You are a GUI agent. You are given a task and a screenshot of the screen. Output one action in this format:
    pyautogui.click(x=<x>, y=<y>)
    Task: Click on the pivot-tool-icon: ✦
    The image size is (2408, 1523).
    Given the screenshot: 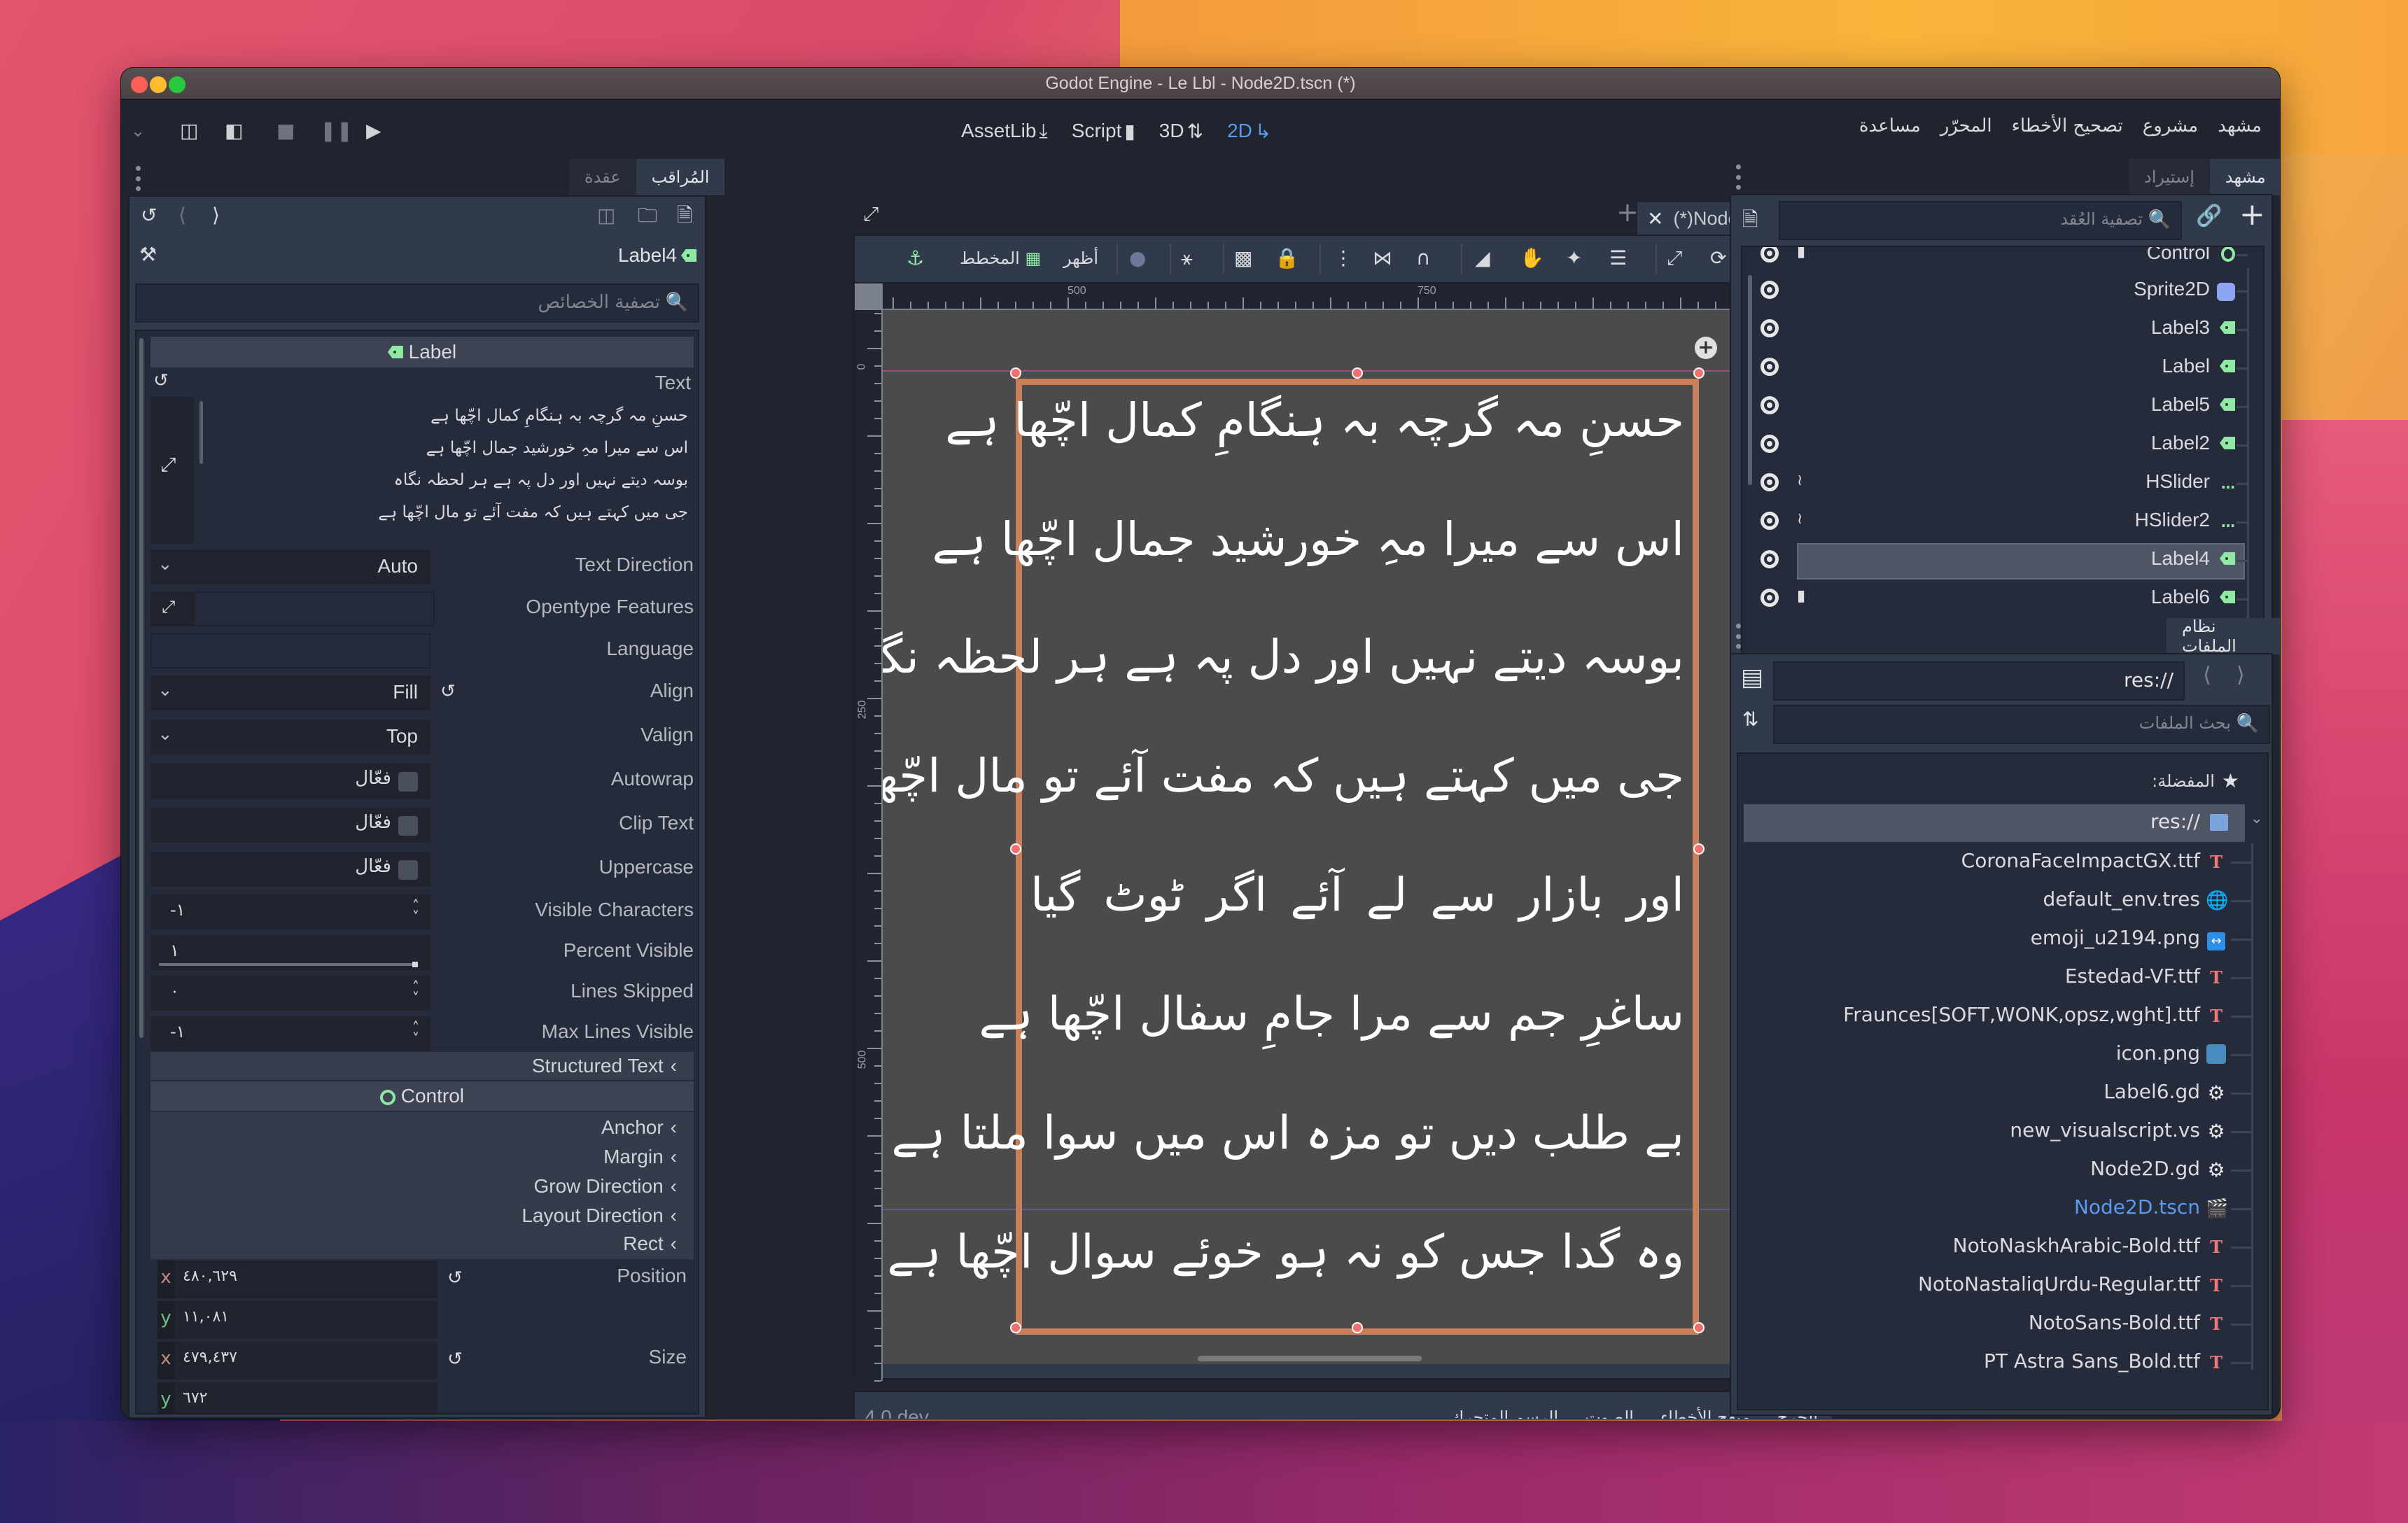 What is the action you would take?
    pyautogui.click(x=1574, y=259)
    